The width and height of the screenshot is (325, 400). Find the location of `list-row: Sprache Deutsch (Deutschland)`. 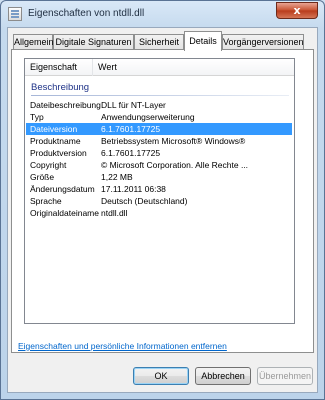

list-row: Sprache Deutsch (Deutschland) is located at coordinates (159, 201).